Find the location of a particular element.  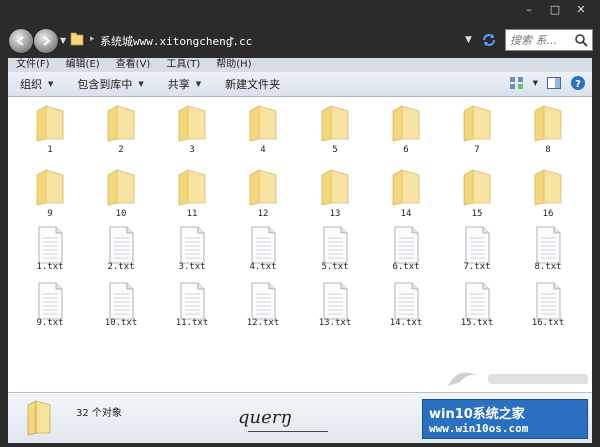

folder-item: 11 is located at coordinates (192, 190).